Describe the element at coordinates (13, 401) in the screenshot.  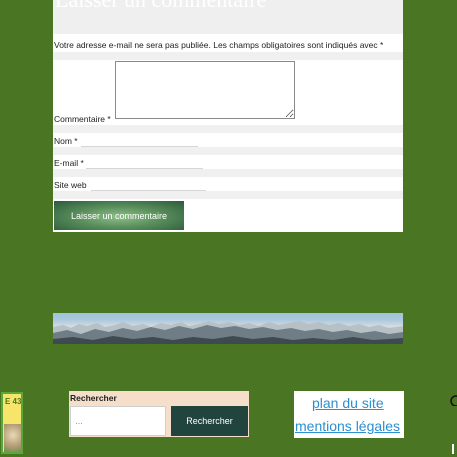
I see `badge-text: E 43` at that location.